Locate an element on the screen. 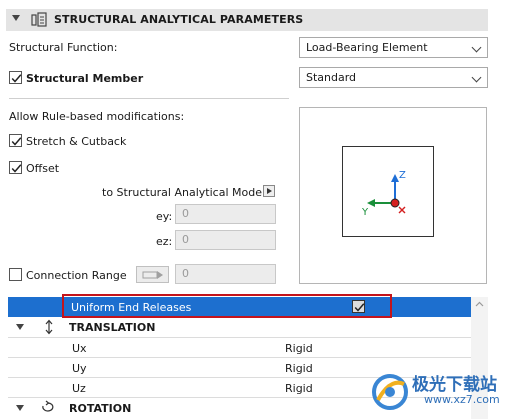  structural-member-value: Standard is located at coordinates (331, 77).